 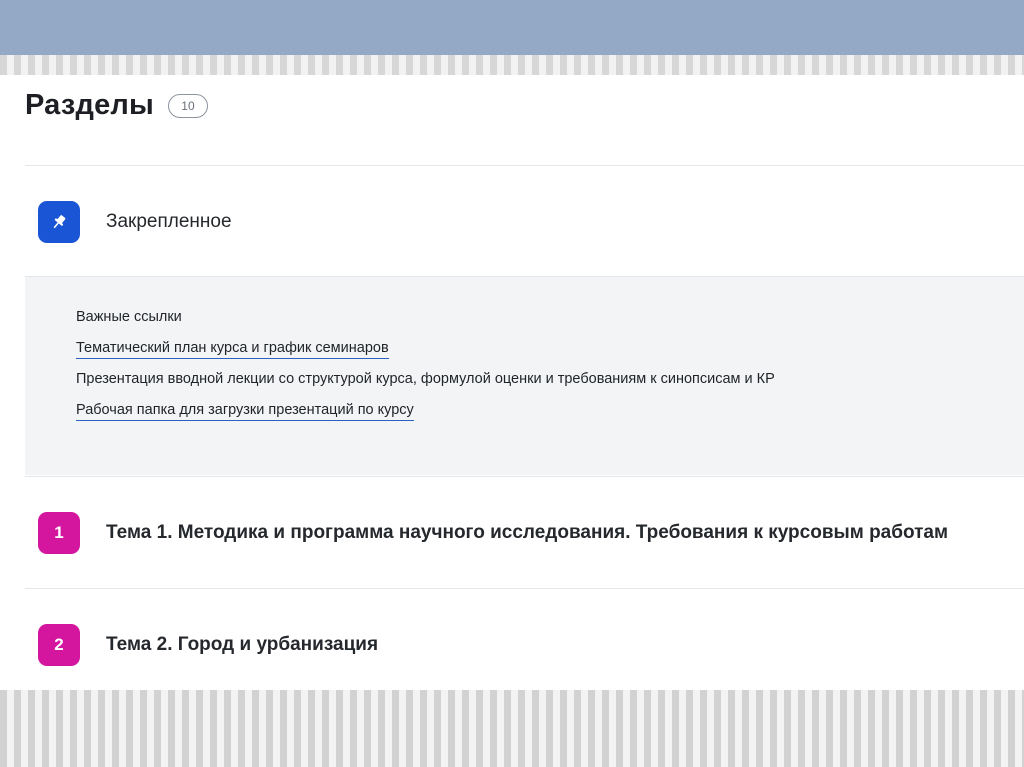 What do you see at coordinates (129, 317) in the screenshot?
I see `pinned-item-important-links: Важные ссылки` at bounding box center [129, 317].